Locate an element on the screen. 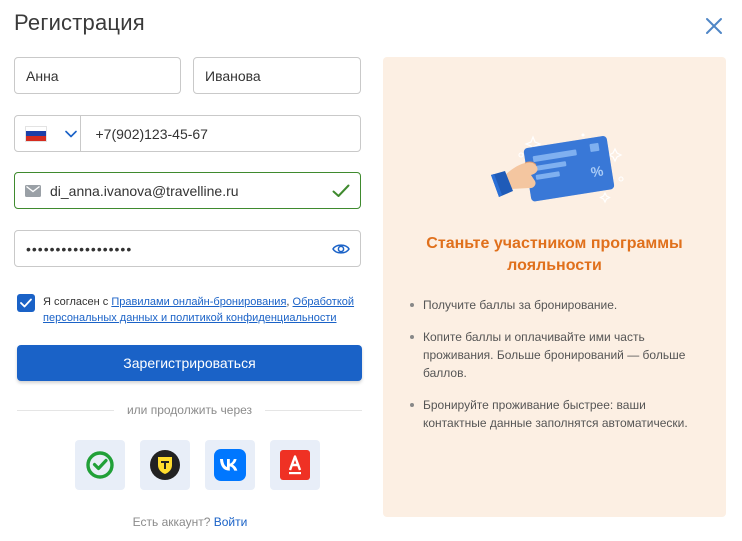  benefit-item: Получите баллы за бронирование. is located at coordinates (560, 305).